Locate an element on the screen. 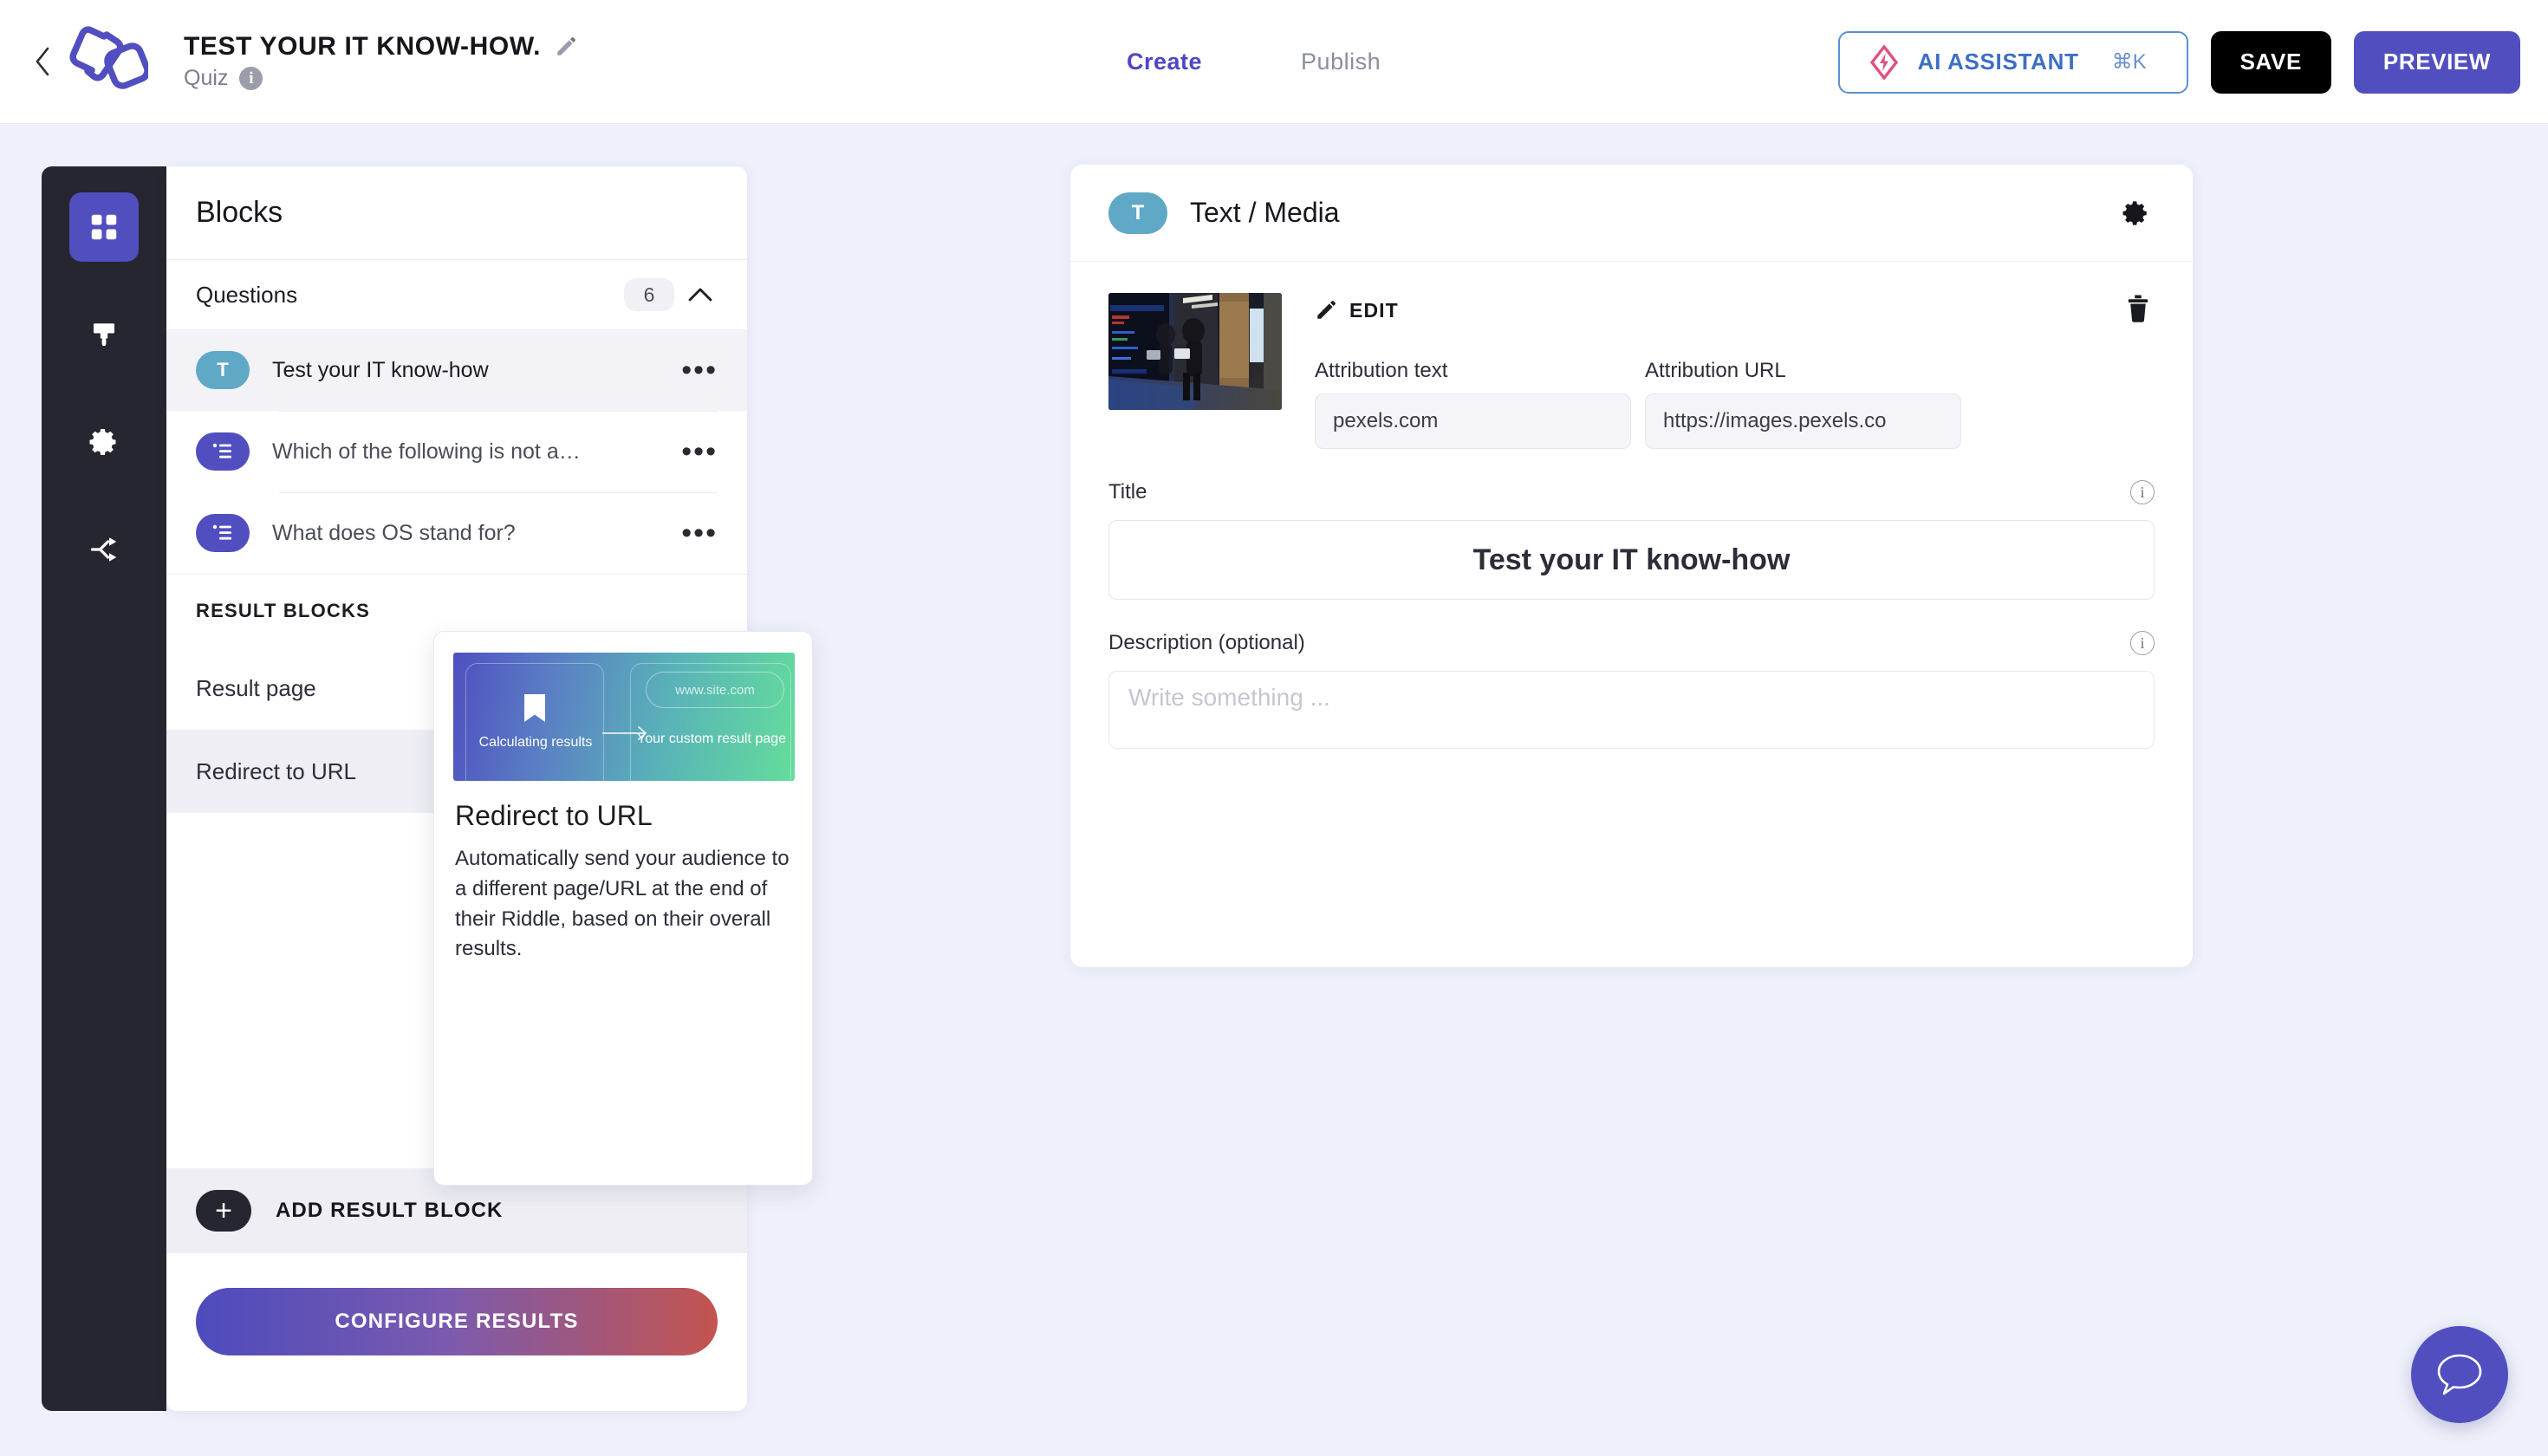 Image resolution: width=2548 pixels, height=1456 pixels. preview-button: PREVIEW is located at coordinates (2436, 62).